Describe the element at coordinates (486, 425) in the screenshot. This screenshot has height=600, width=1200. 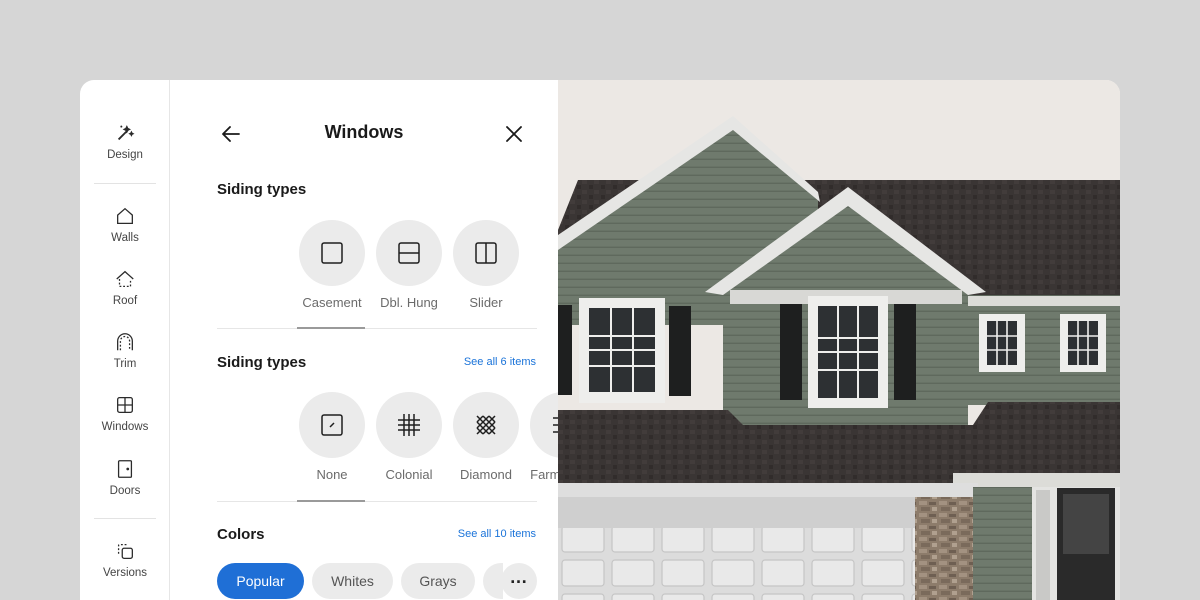
I see `diamond-grid-icon` at that location.